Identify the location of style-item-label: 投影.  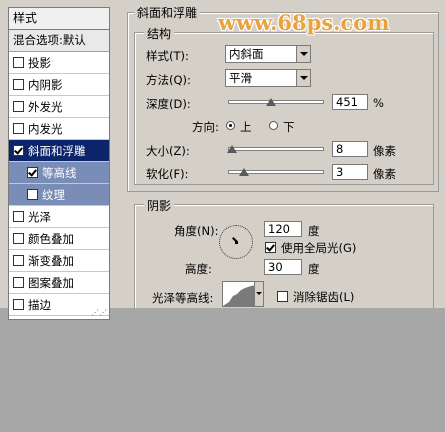
(39, 62).